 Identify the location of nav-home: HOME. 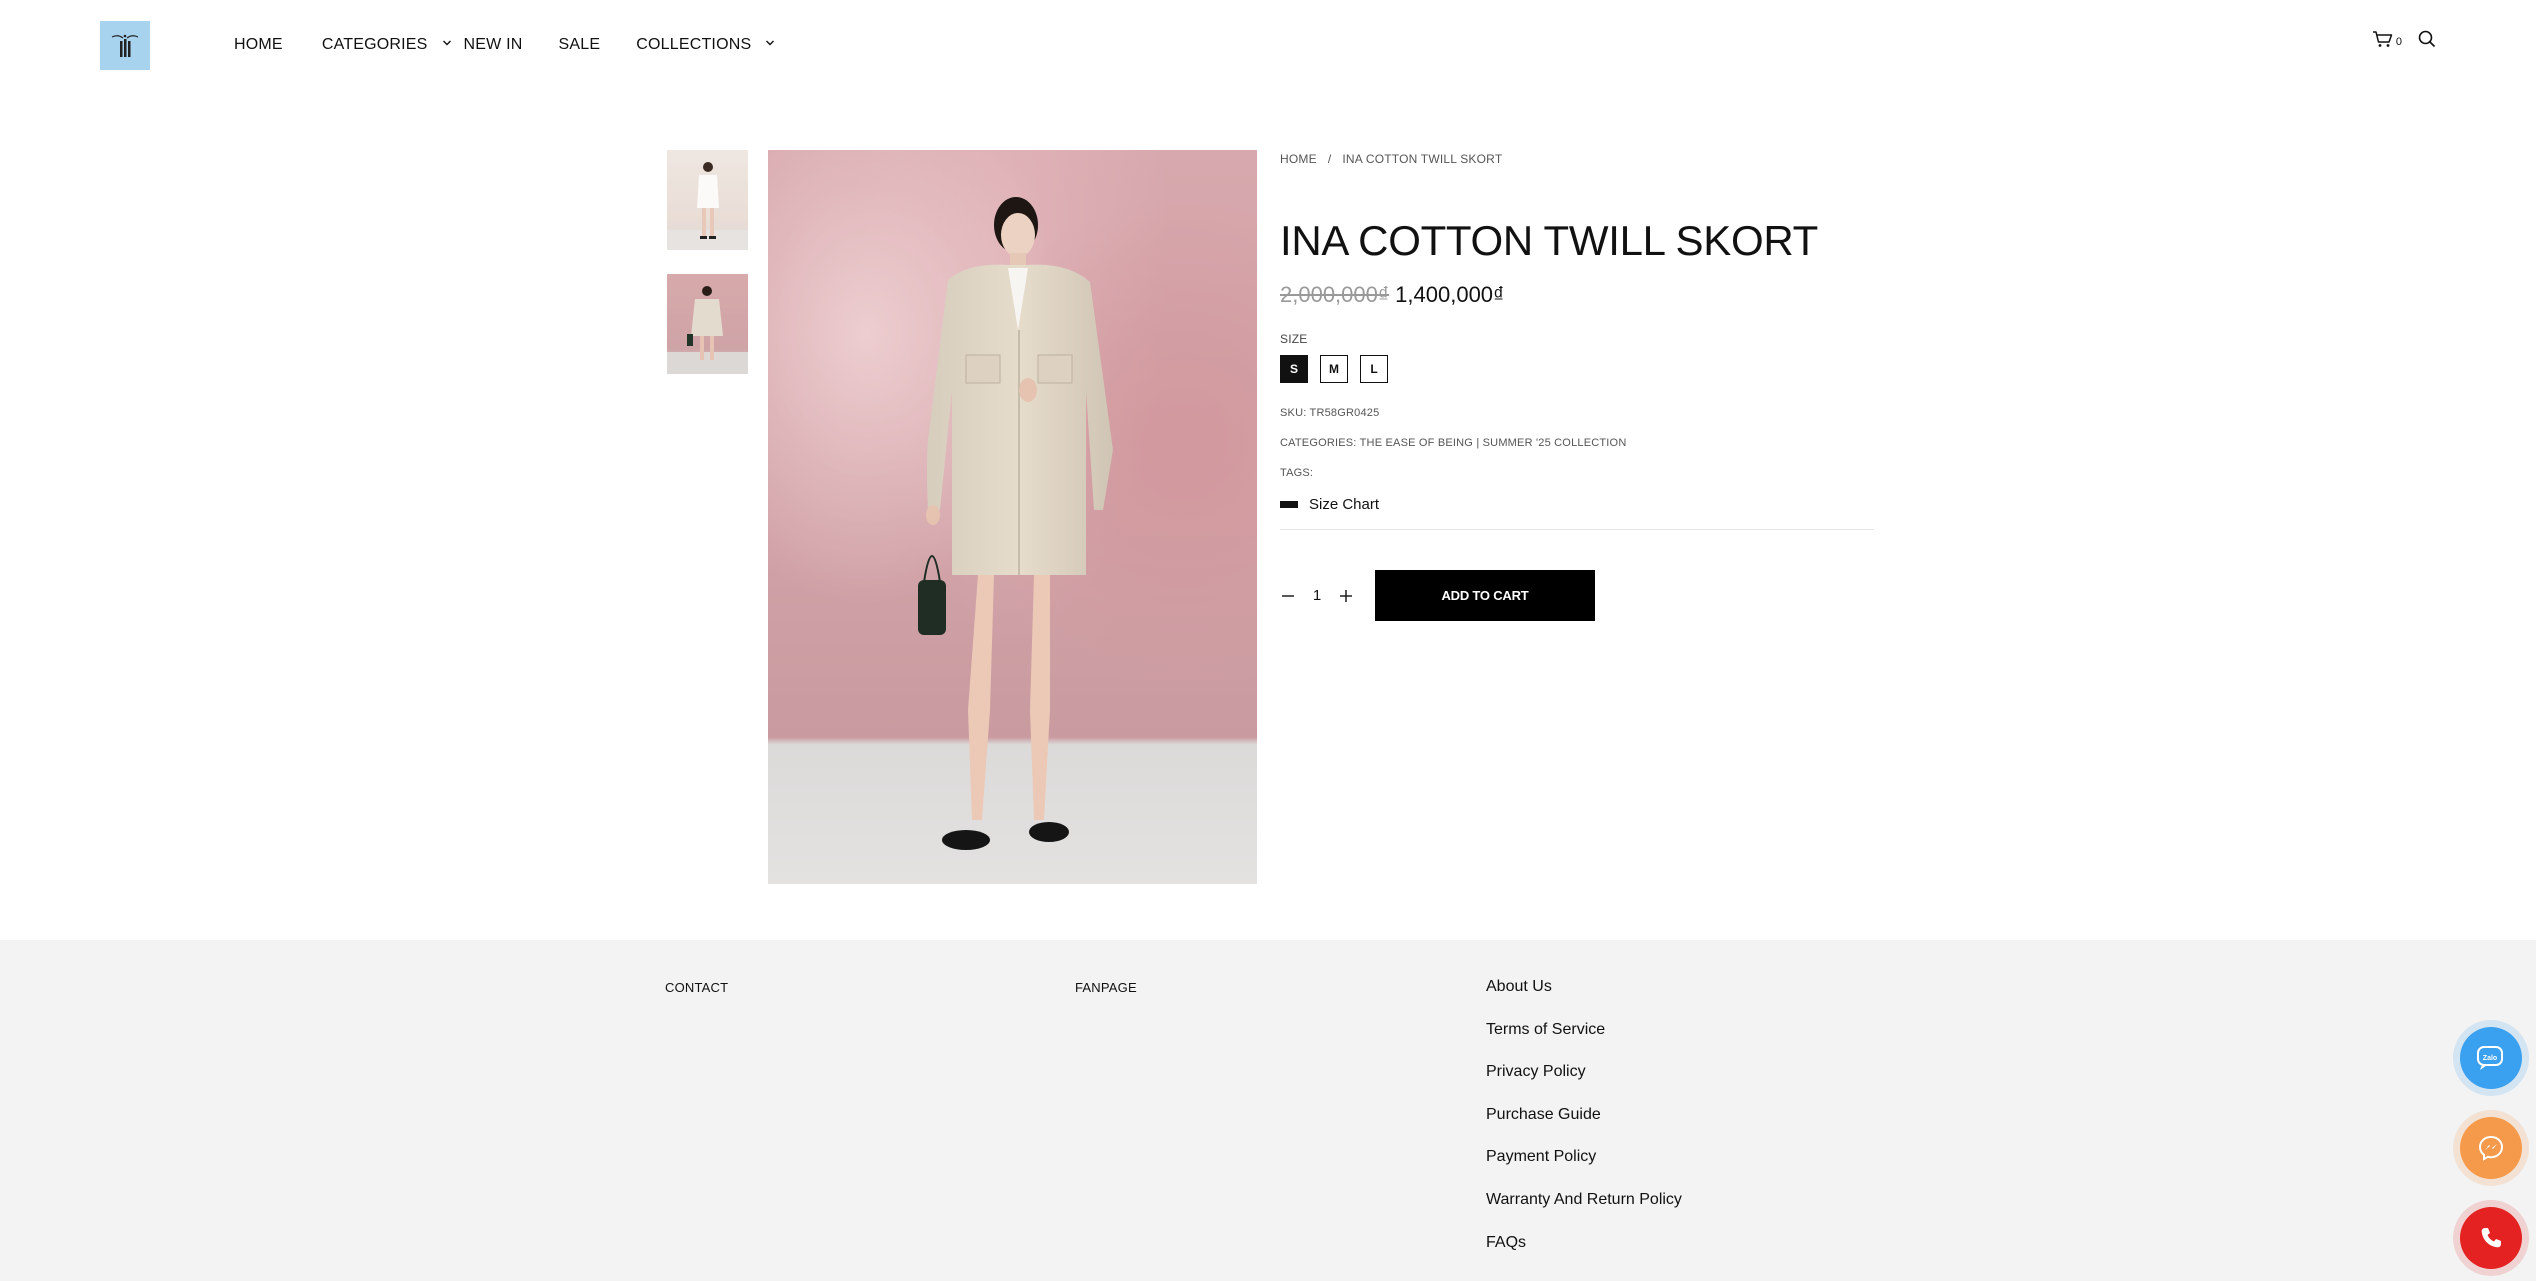
(258, 45).